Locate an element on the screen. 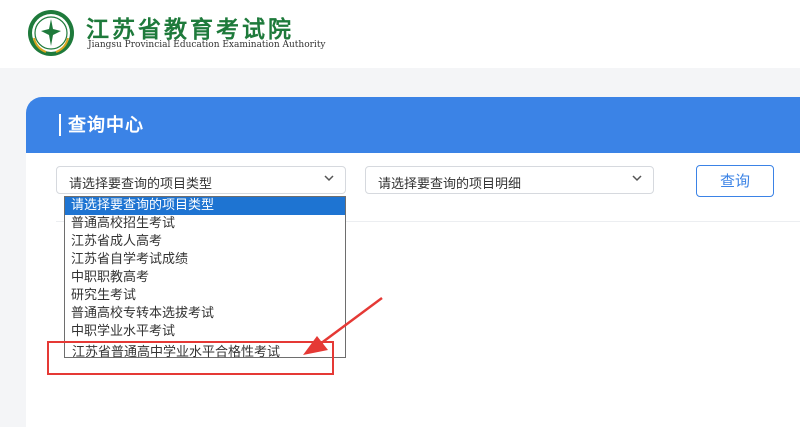  annotation-highlight-box is located at coordinates (190, 358).